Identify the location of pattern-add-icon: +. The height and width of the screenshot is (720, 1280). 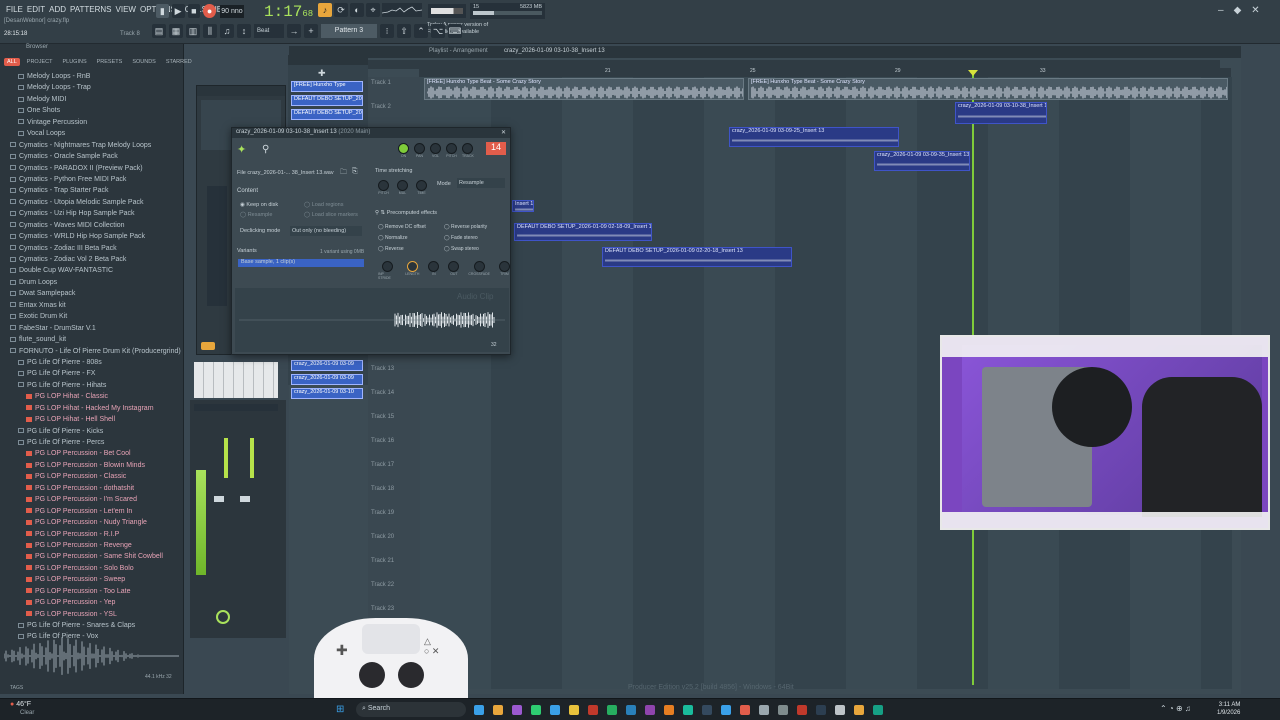
(311, 31).